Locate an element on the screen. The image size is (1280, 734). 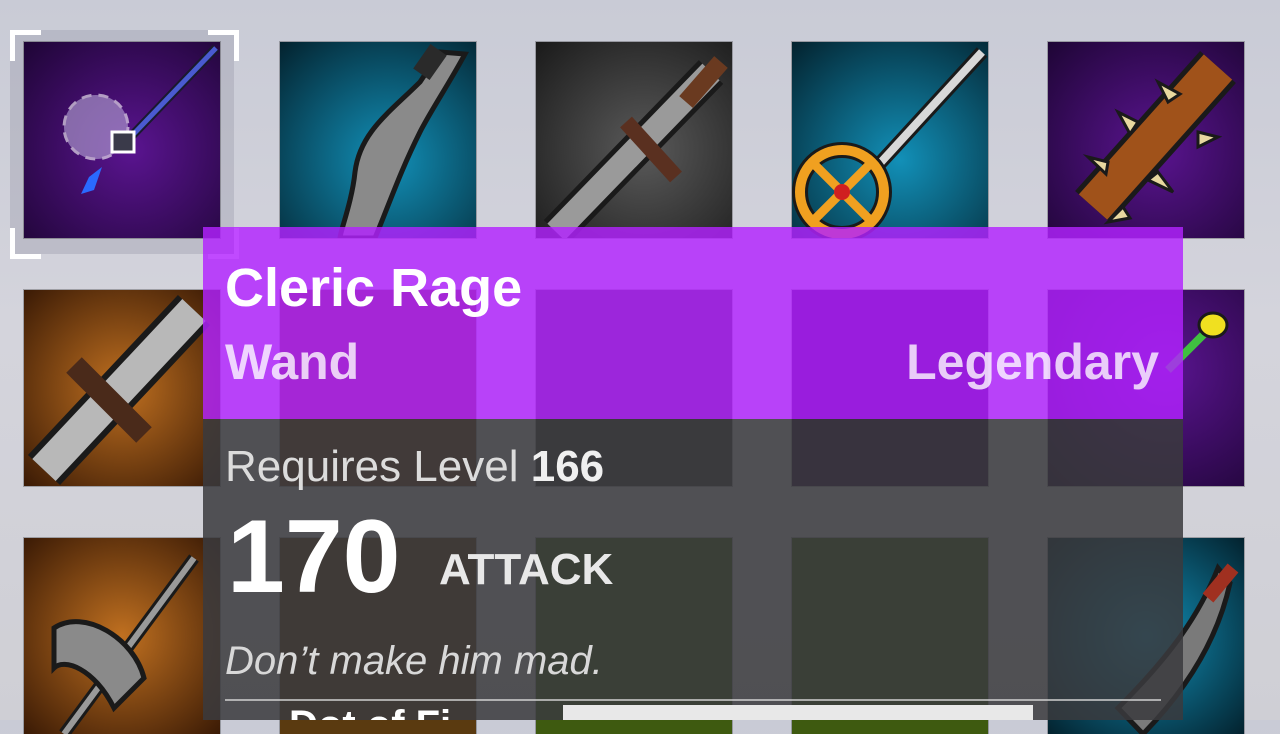
inventory-slot-spiked-club is located at coordinates (1146, 140).